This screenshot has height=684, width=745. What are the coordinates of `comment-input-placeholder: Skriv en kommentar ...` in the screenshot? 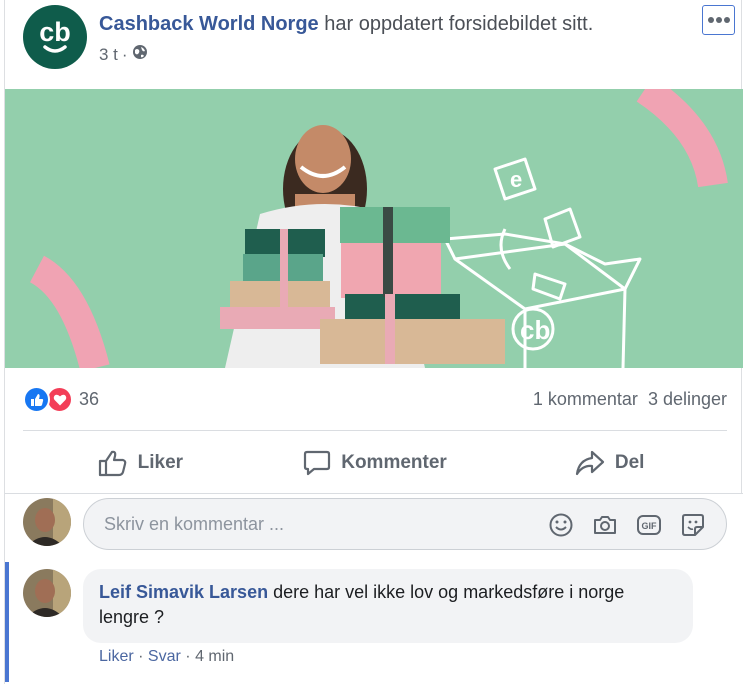 It's located at (194, 524).